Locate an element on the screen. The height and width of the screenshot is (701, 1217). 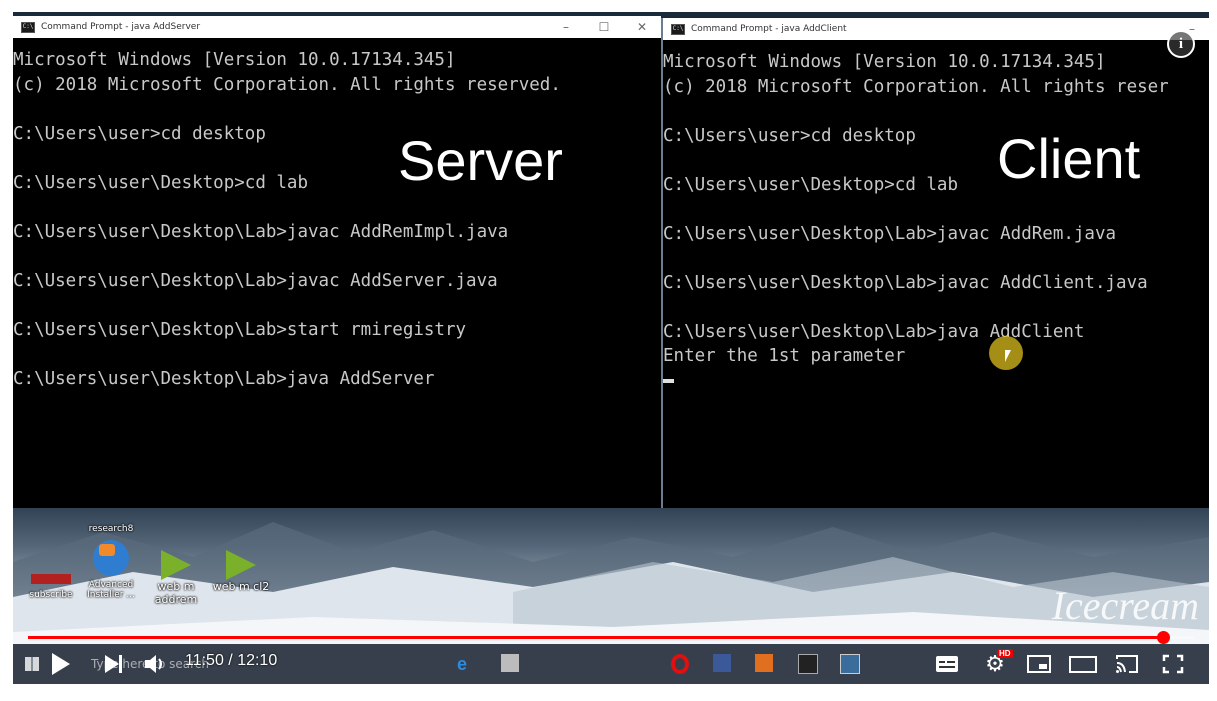
desktop-icon-webm-addrem: web m addrem is located at coordinates (176, 578).